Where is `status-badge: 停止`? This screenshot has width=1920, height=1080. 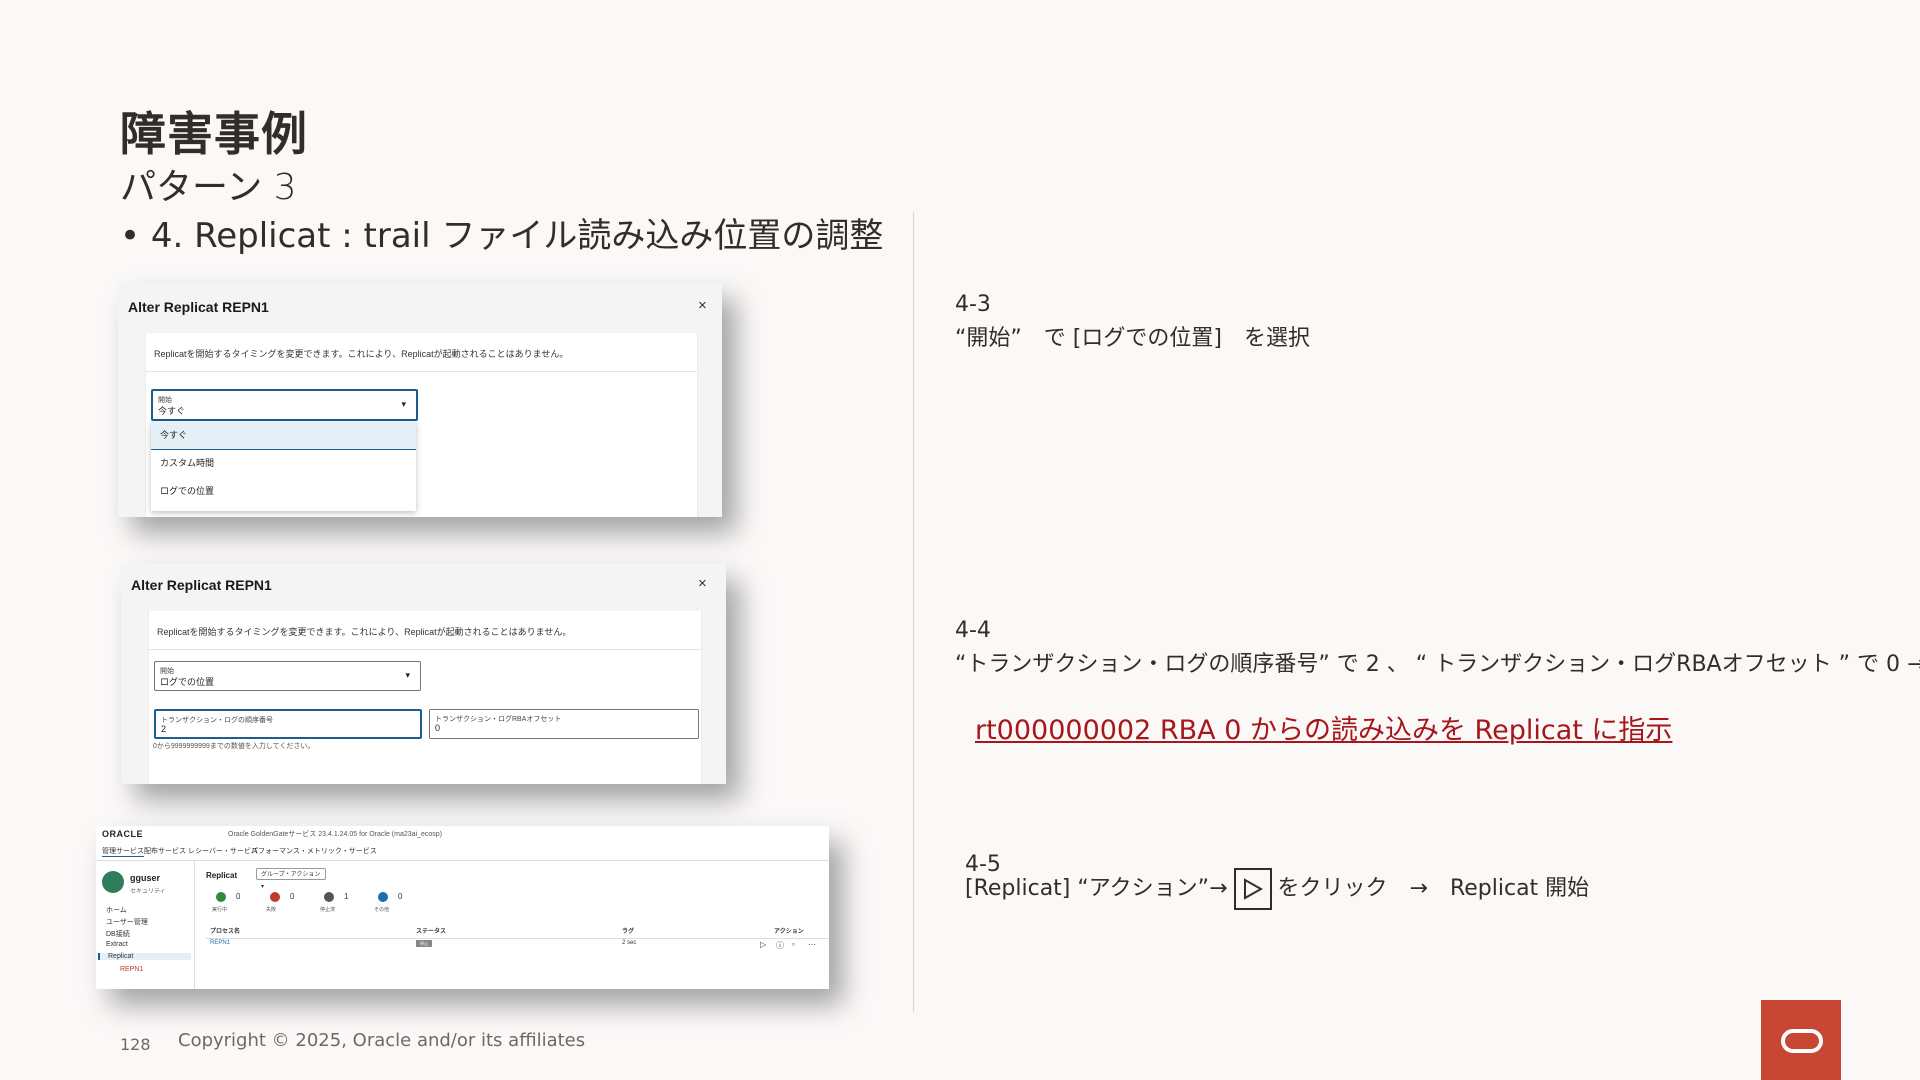
status-badge: 停止 is located at coordinates (424, 943).